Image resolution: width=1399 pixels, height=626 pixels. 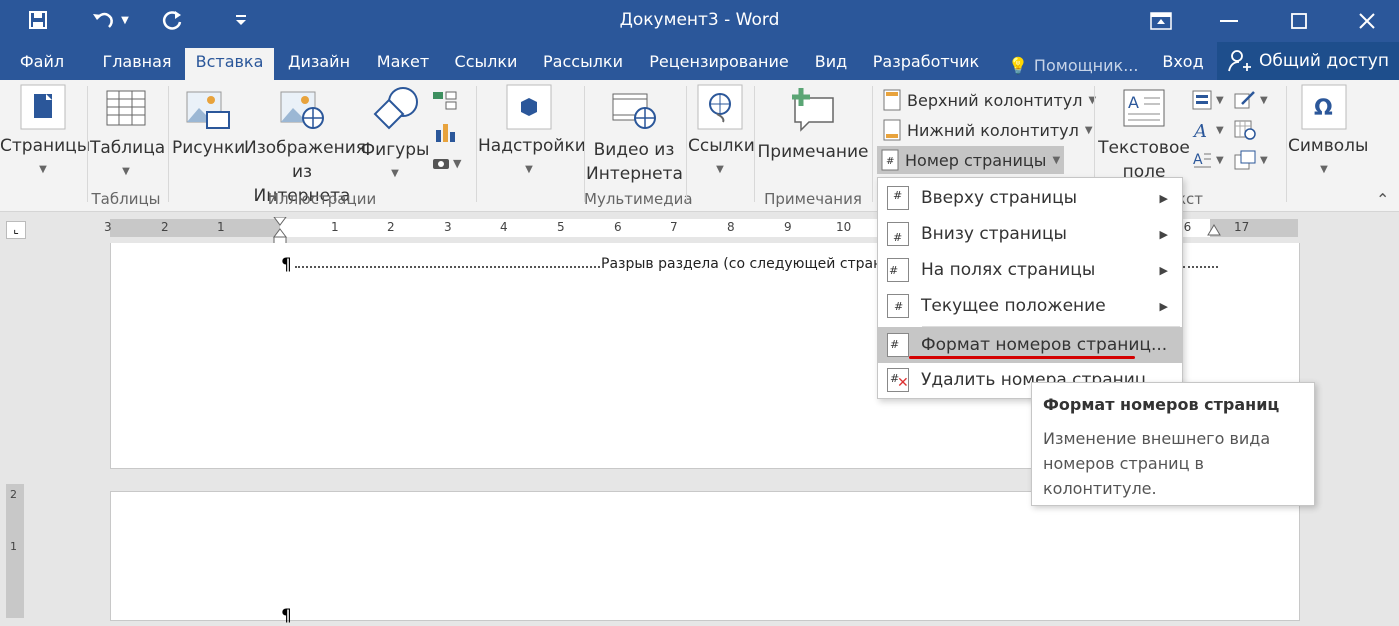 I want to click on shapes-button: Фигуры ▼, so click(x=395, y=136).